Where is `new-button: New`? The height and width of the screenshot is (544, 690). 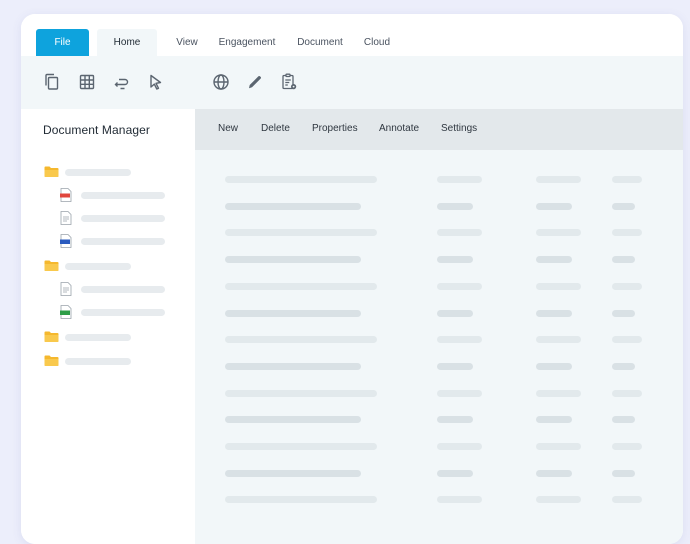
new-button: New is located at coordinates (228, 128).